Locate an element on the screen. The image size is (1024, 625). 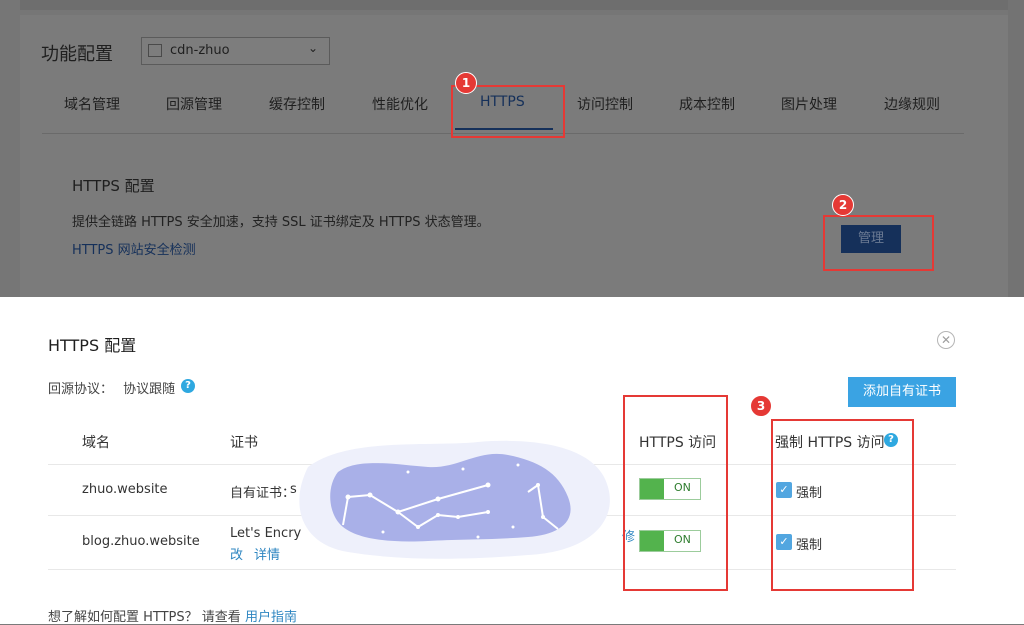
tab-domain-management: 域名管理 is located at coordinates (92, 104).